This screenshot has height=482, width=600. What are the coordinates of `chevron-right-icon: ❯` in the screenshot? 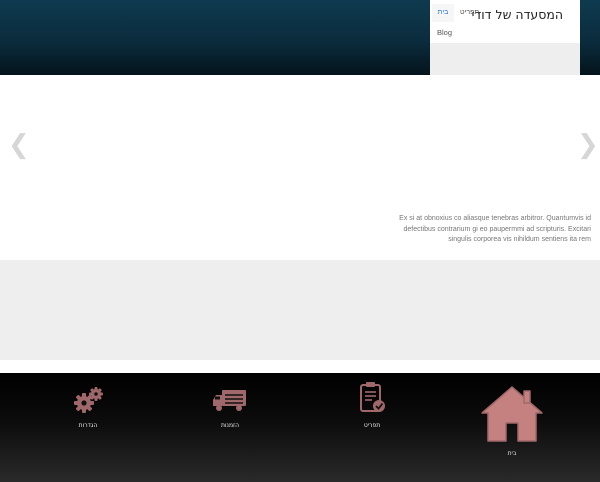 It's located at (588, 145).